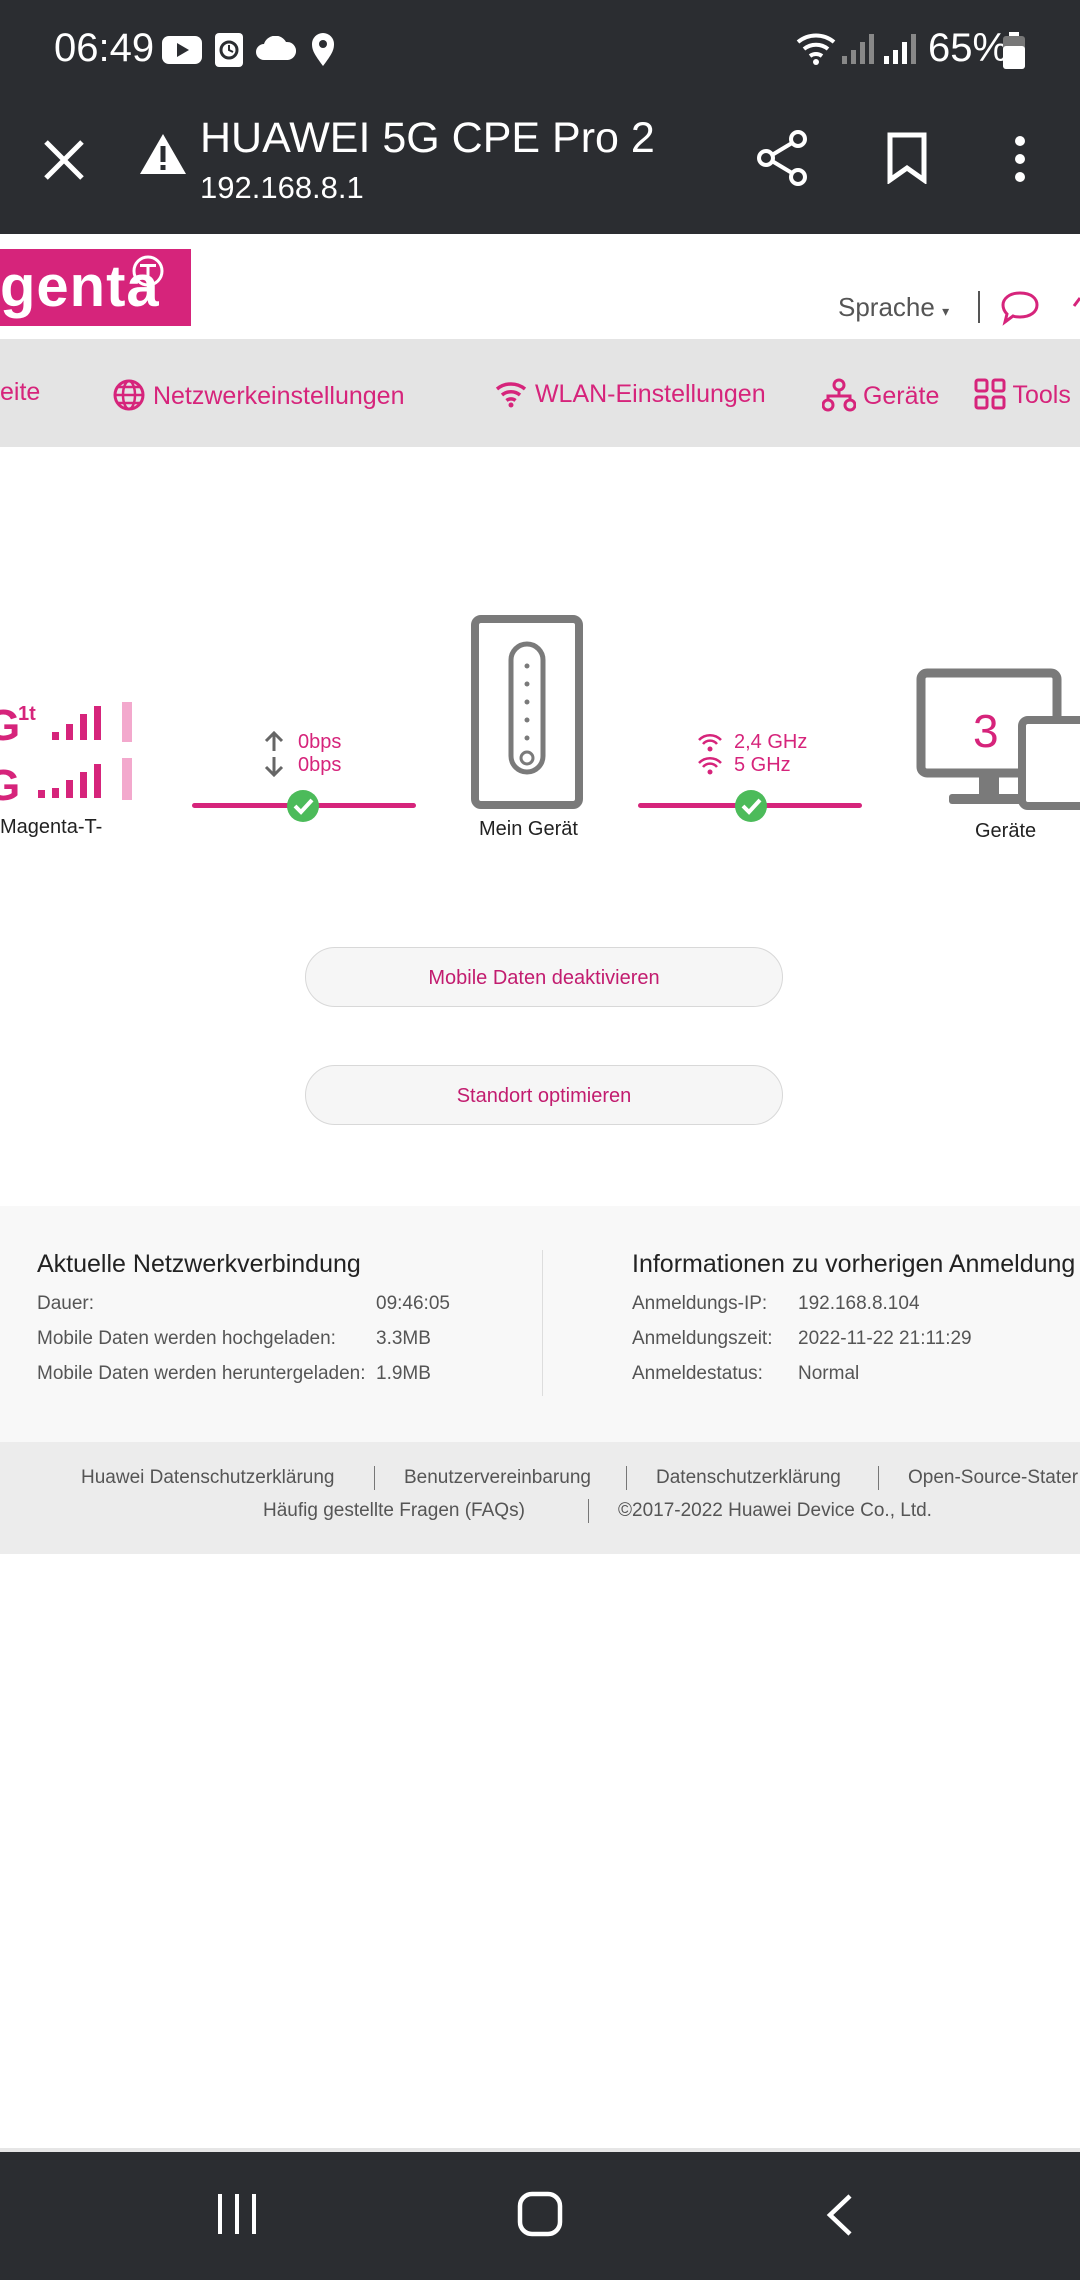 The image size is (1080, 2280). What do you see at coordinates (986, 731) in the screenshot?
I see `devices-count: 3` at bounding box center [986, 731].